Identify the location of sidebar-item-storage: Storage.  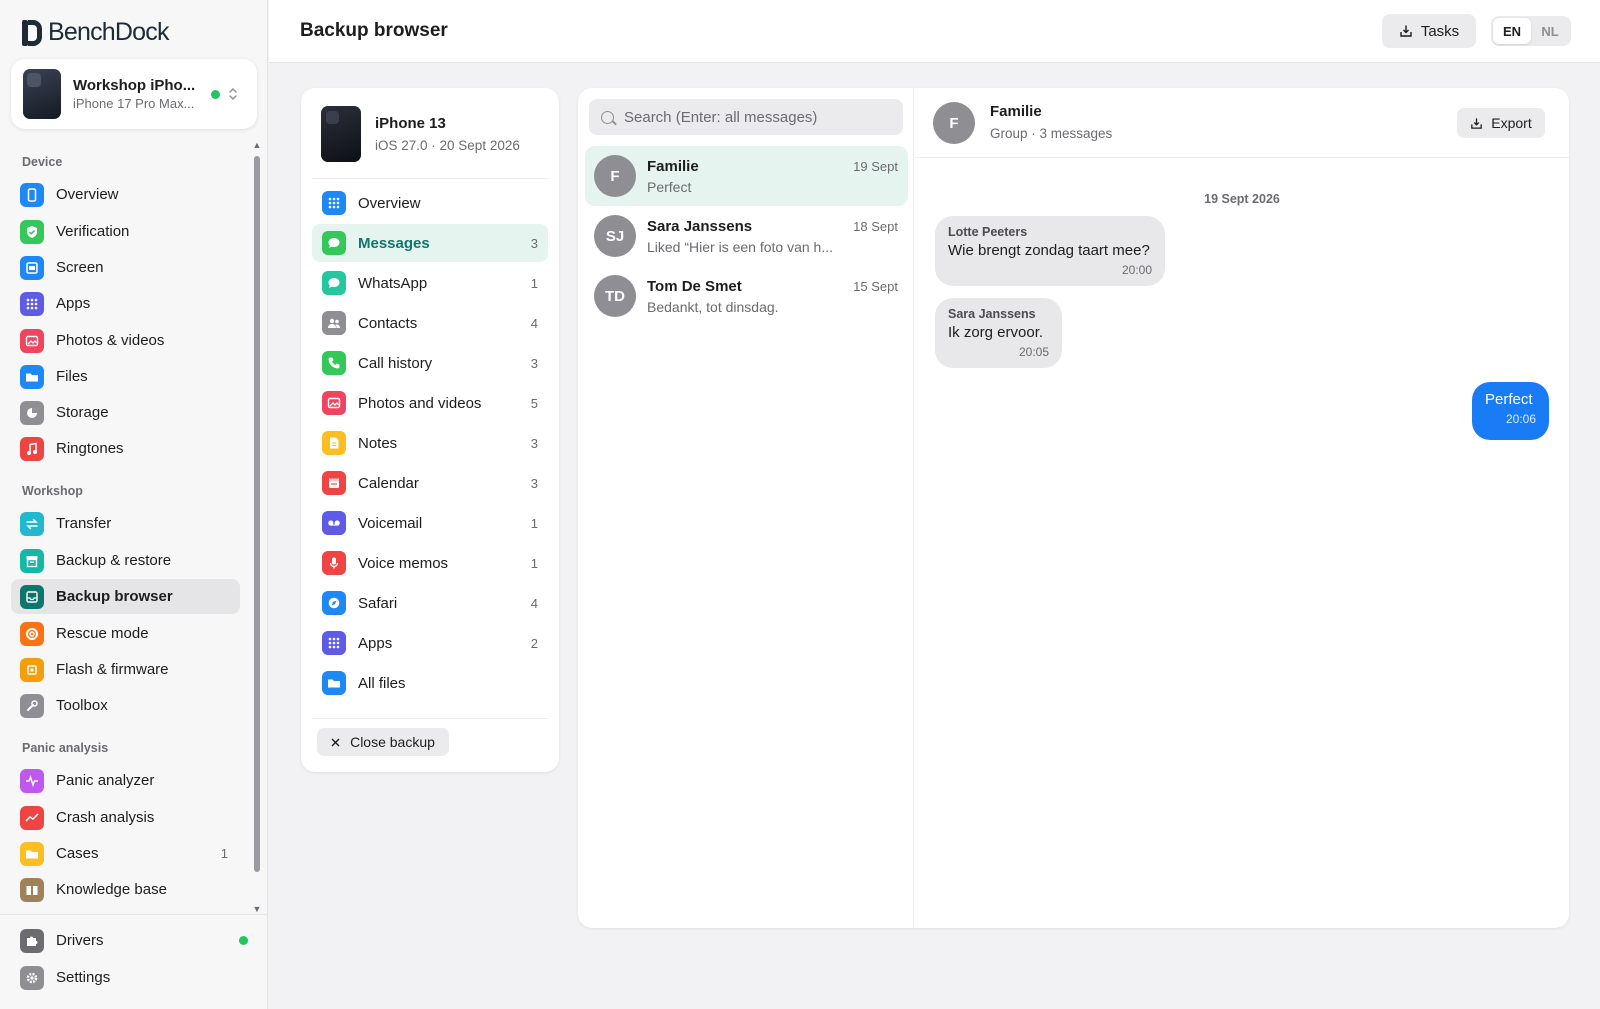
(125, 412).